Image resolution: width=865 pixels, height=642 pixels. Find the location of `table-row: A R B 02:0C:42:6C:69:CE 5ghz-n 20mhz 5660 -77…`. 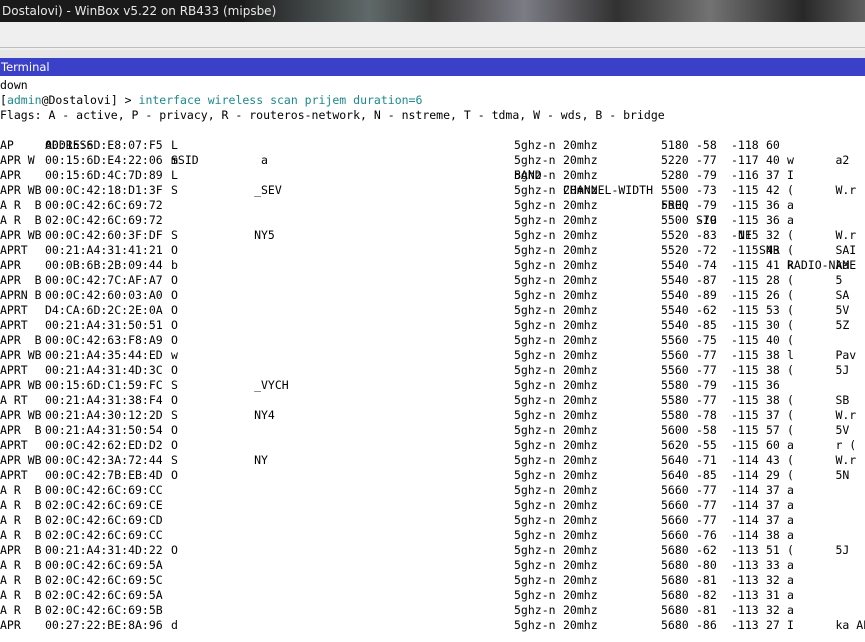

table-row: A R B 02:0C:42:6C:69:CE 5ghz-n 20mhz 5660 -77… is located at coordinates (432, 505).